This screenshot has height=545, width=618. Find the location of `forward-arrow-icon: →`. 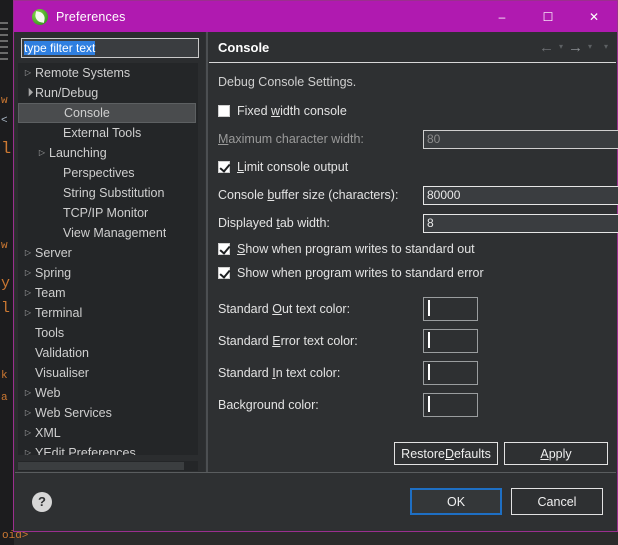

forward-arrow-icon: → is located at coordinates (575, 47).